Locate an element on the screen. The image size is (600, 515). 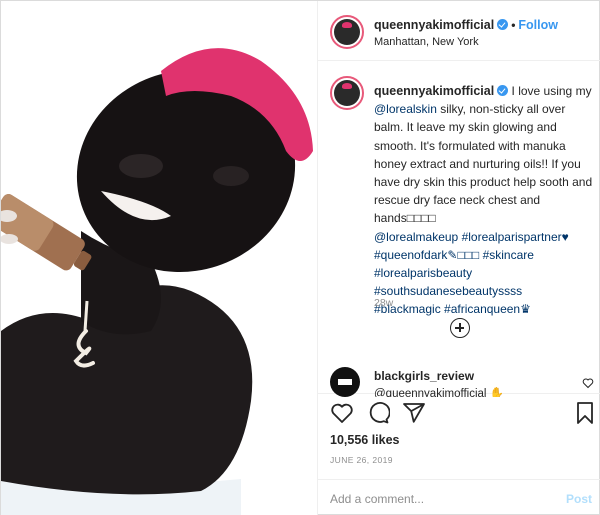
commenter-avatar is located at coordinates (345, 382).